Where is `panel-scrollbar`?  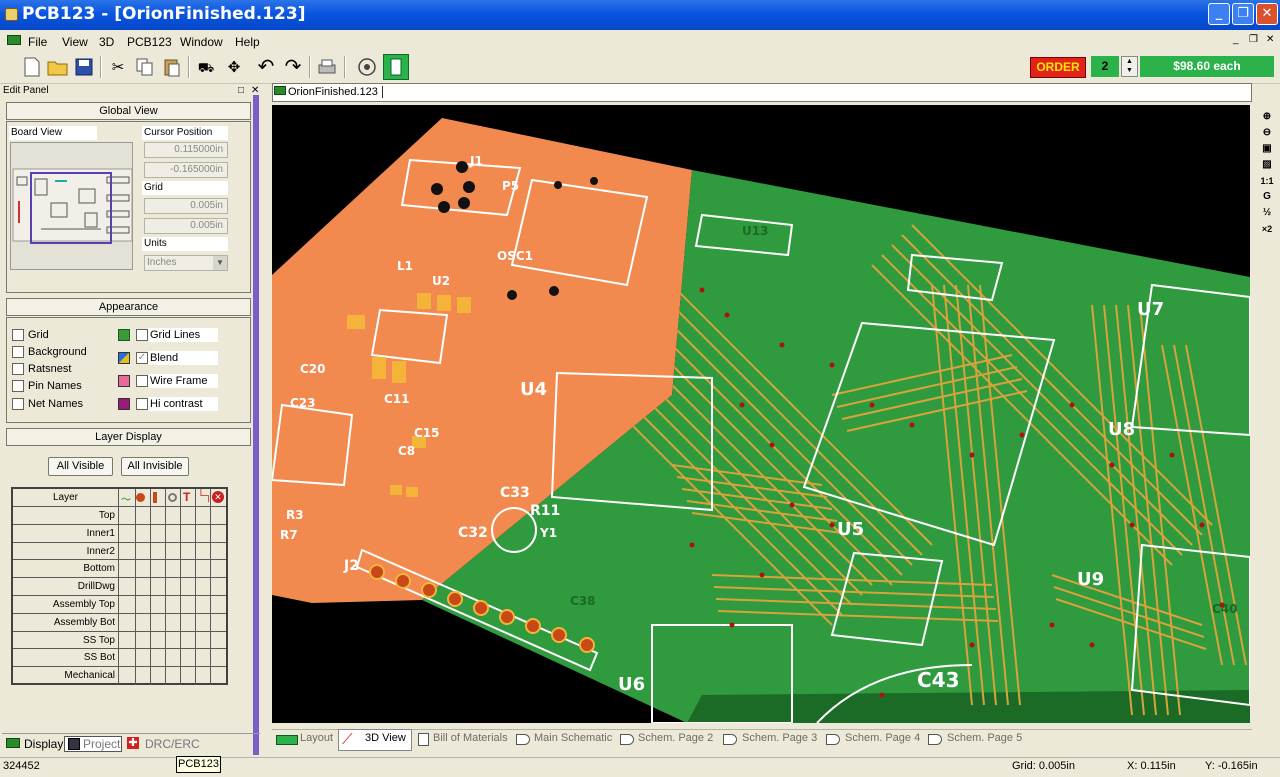
panel-scrollbar is located at coordinates (256, 425).